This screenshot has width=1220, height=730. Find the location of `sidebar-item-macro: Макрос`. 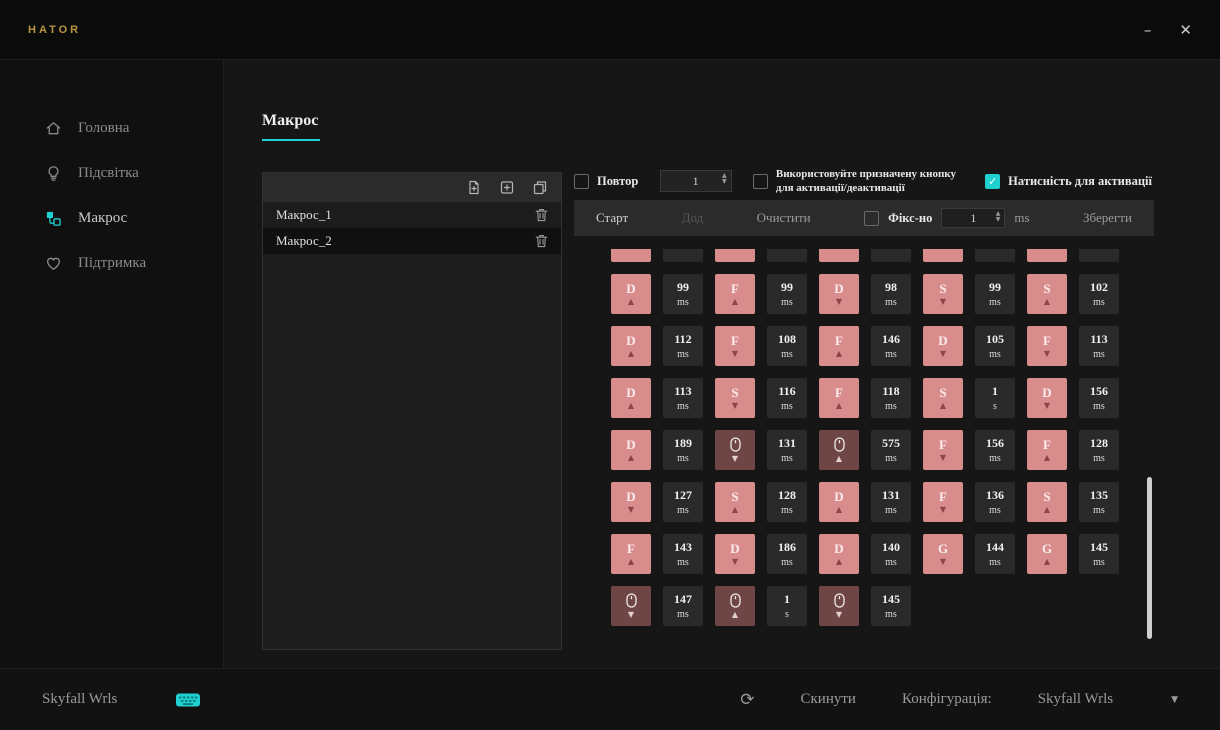

sidebar-item-macro: Макрос is located at coordinates (111, 218).